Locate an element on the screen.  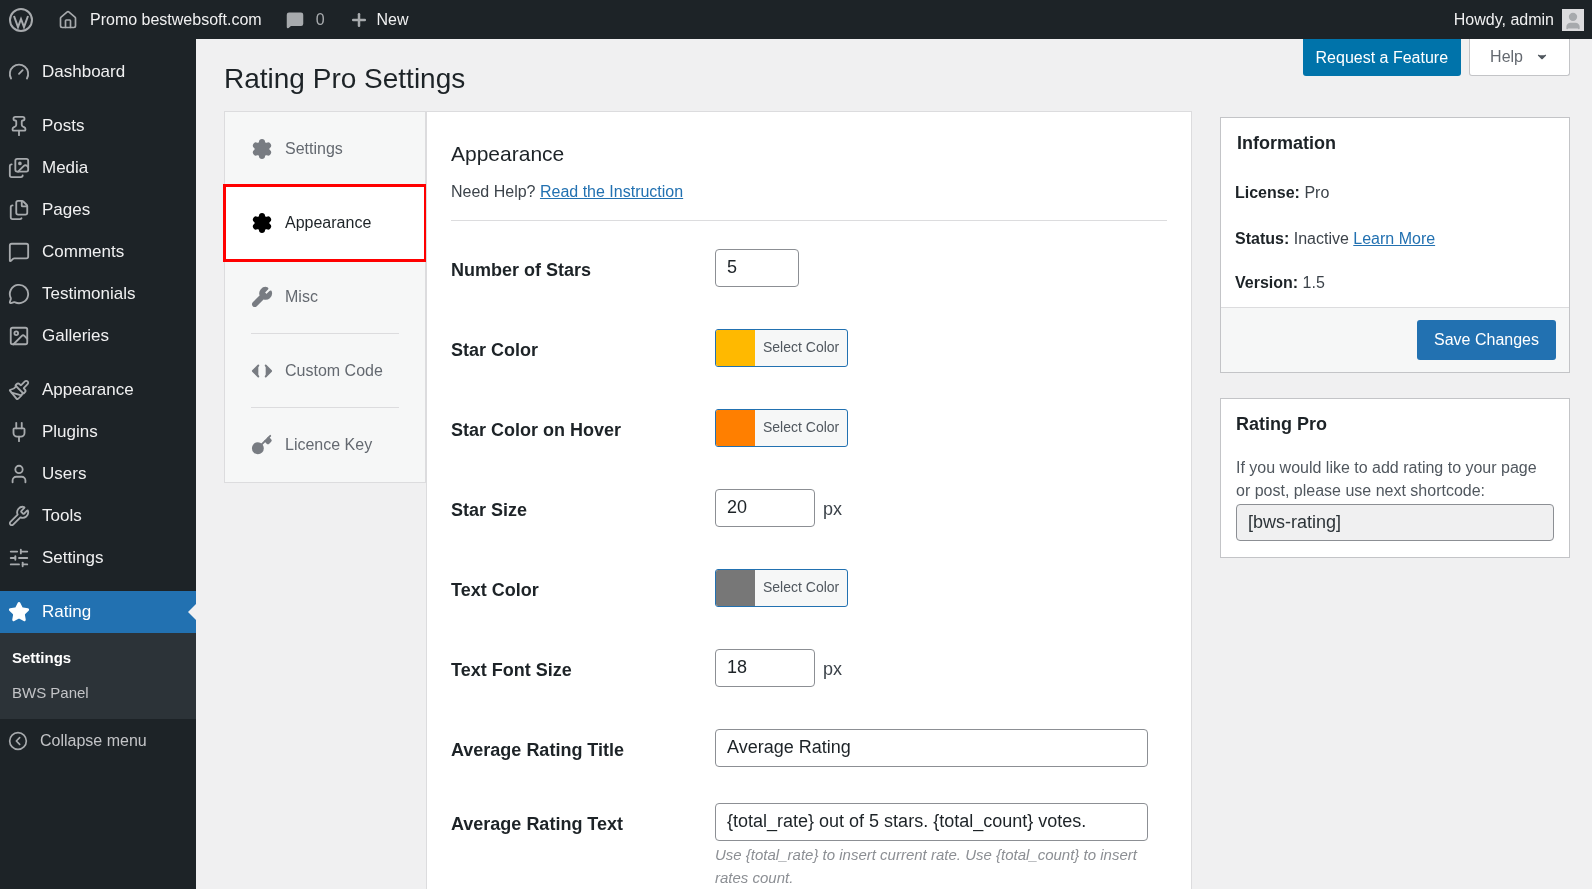
new-link: New is located at coordinates (392, 19).